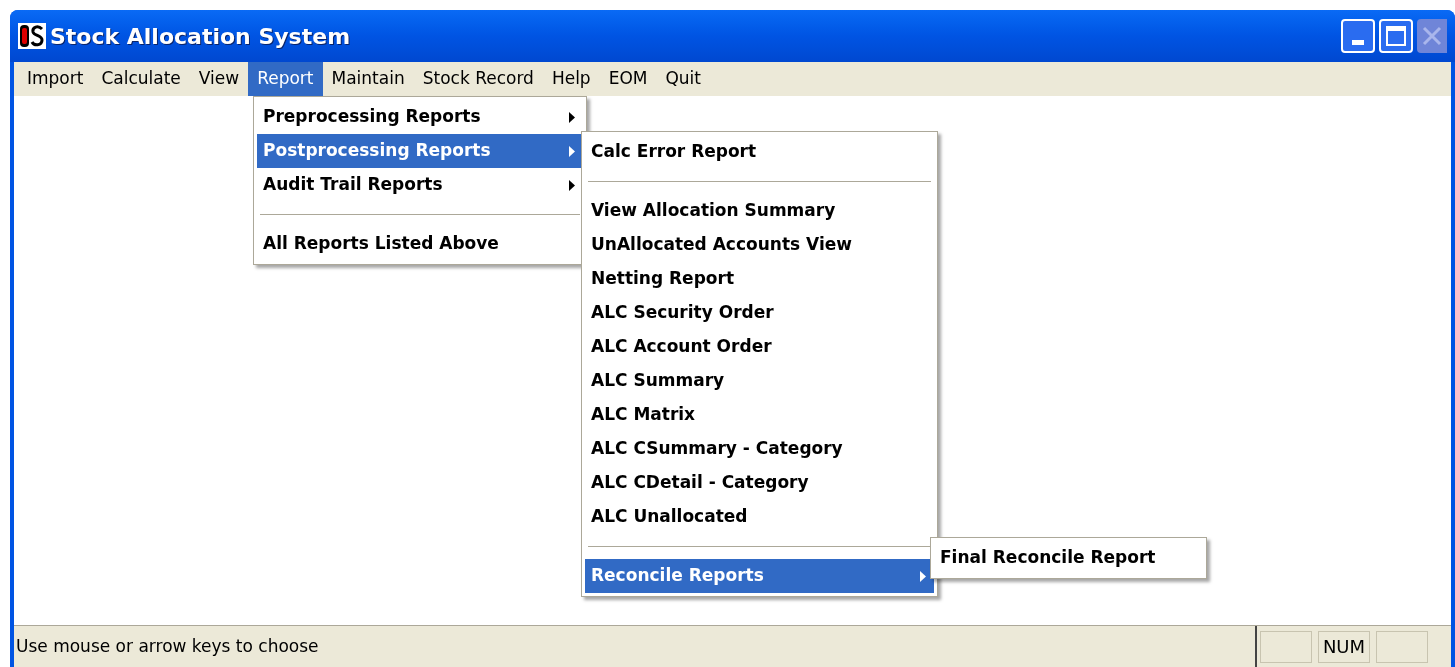 Image resolution: width=1455 pixels, height=667 pixels. What do you see at coordinates (285, 79) in the screenshot?
I see `menu-bar-item: Report` at bounding box center [285, 79].